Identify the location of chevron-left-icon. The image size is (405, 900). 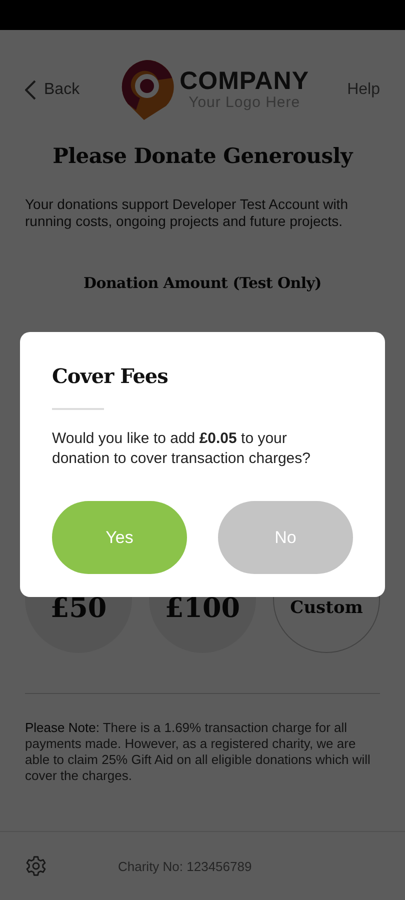
(30, 90).